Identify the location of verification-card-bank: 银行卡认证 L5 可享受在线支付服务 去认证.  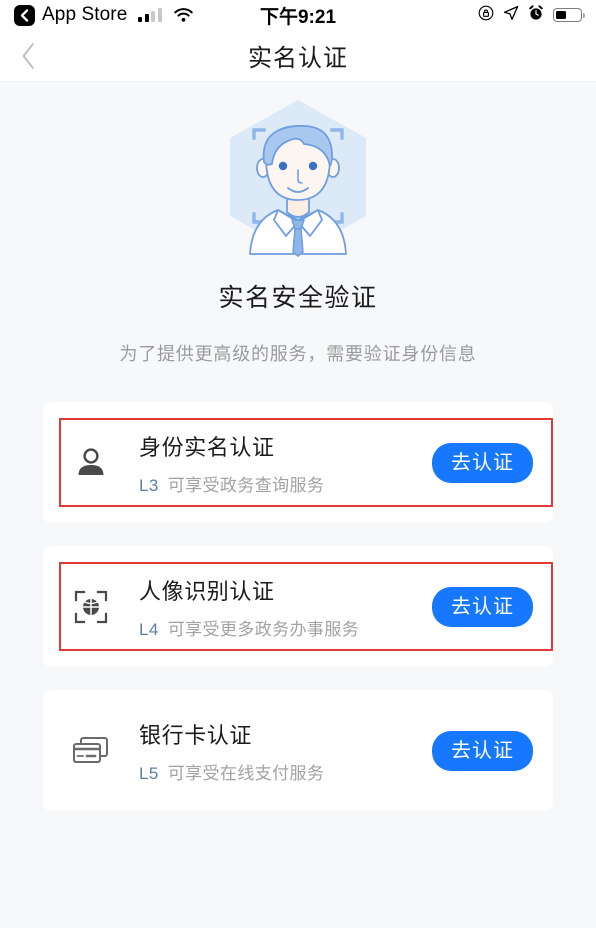
(298, 750).